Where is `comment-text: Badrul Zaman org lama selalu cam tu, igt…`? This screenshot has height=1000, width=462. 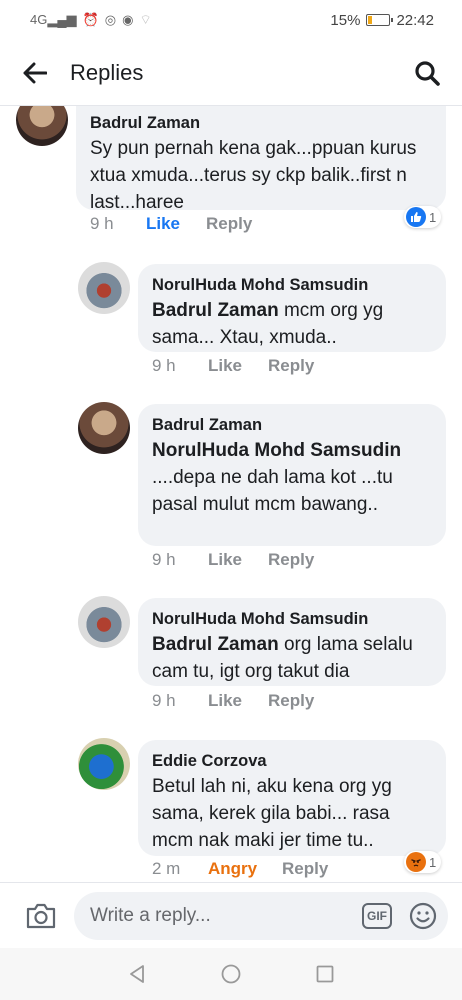
comment-text: Badrul Zaman org lama selalu cam tu, igt… is located at coordinates (282, 658).